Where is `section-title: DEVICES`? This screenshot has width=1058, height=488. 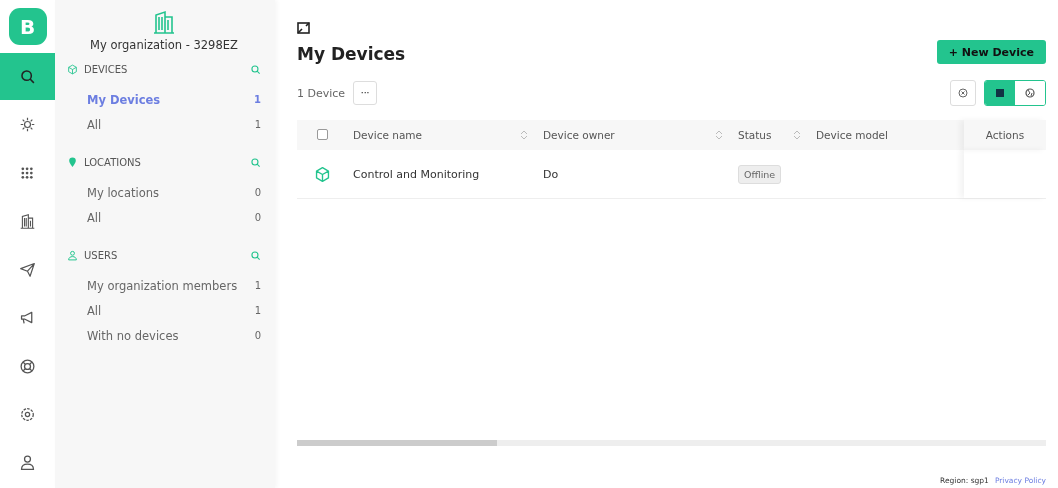 section-title: DEVICES is located at coordinates (106, 69).